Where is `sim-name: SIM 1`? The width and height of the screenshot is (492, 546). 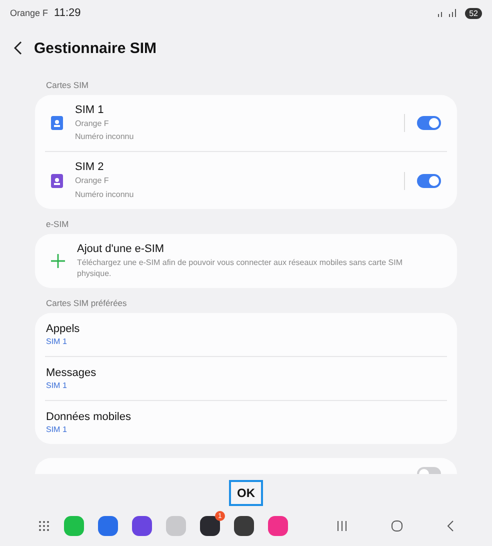 sim-name: SIM 1 is located at coordinates (90, 110).